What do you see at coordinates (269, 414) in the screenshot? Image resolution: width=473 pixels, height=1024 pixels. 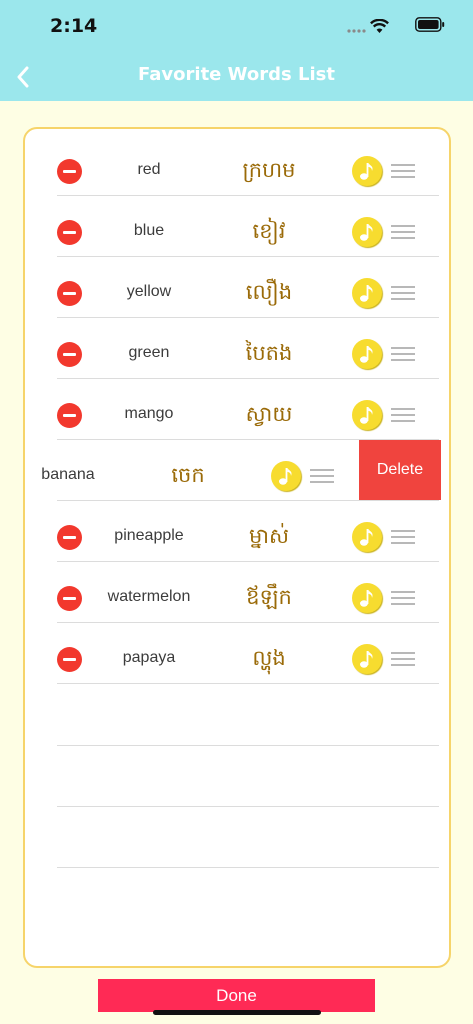 I see `khmer-word: ស្វាយ` at bounding box center [269, 414].